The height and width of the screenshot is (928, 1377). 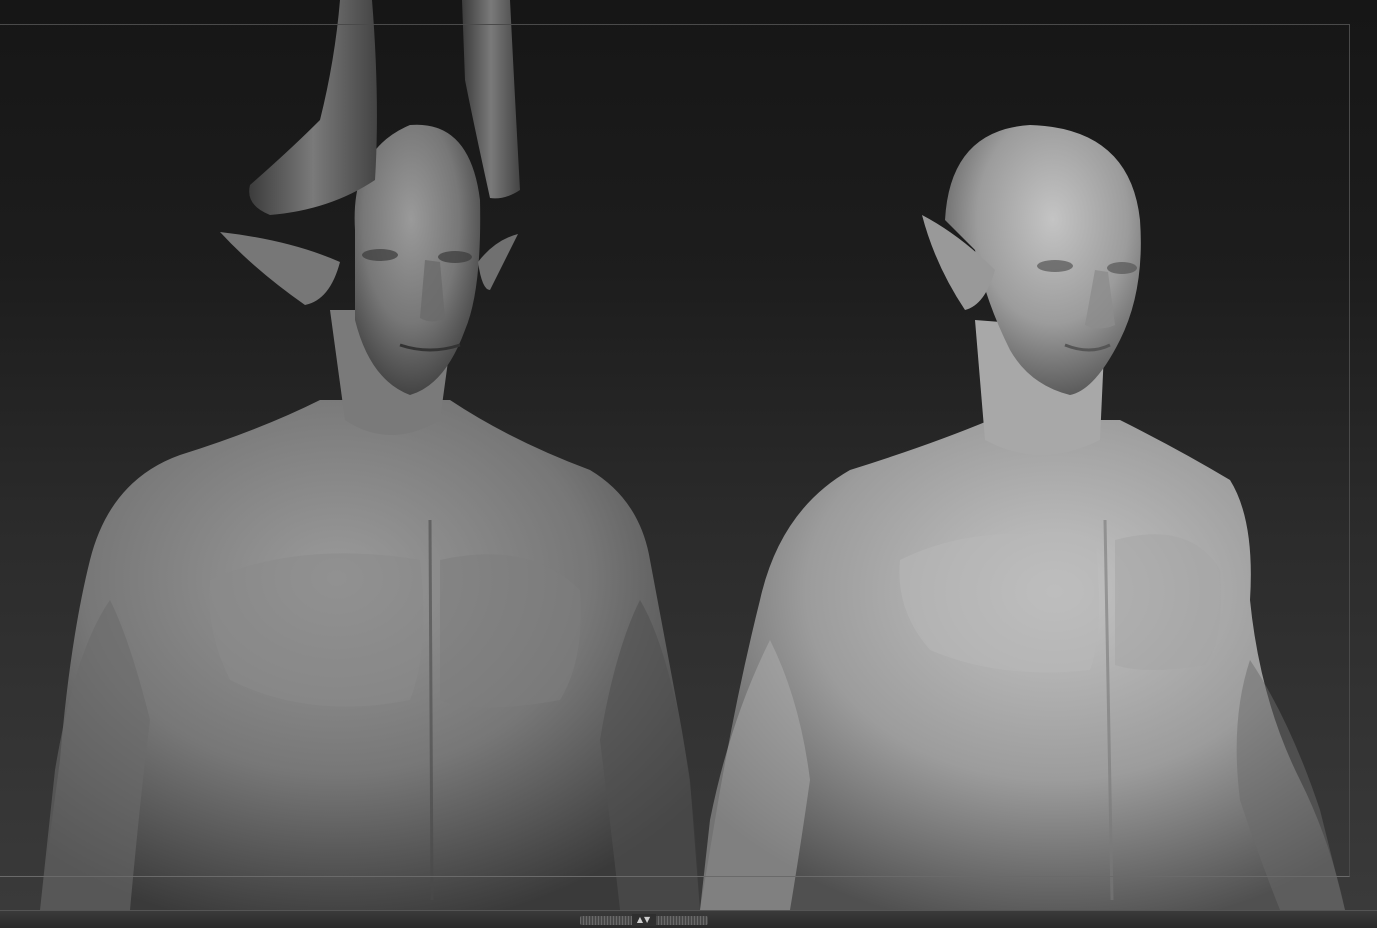 I want to click on tray-toggle-arrows-icon: ▲▼, so click(x=644, y=920).